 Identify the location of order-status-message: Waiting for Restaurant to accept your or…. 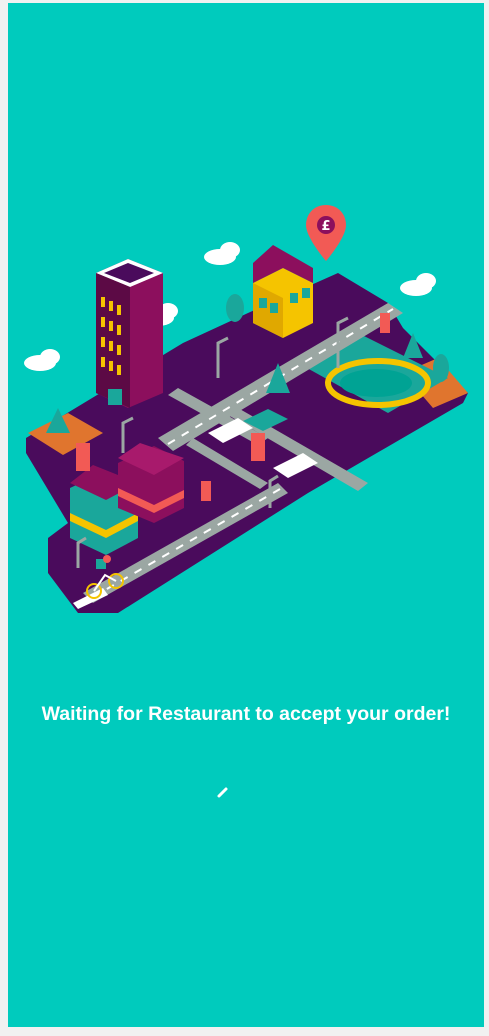
(246, 714).